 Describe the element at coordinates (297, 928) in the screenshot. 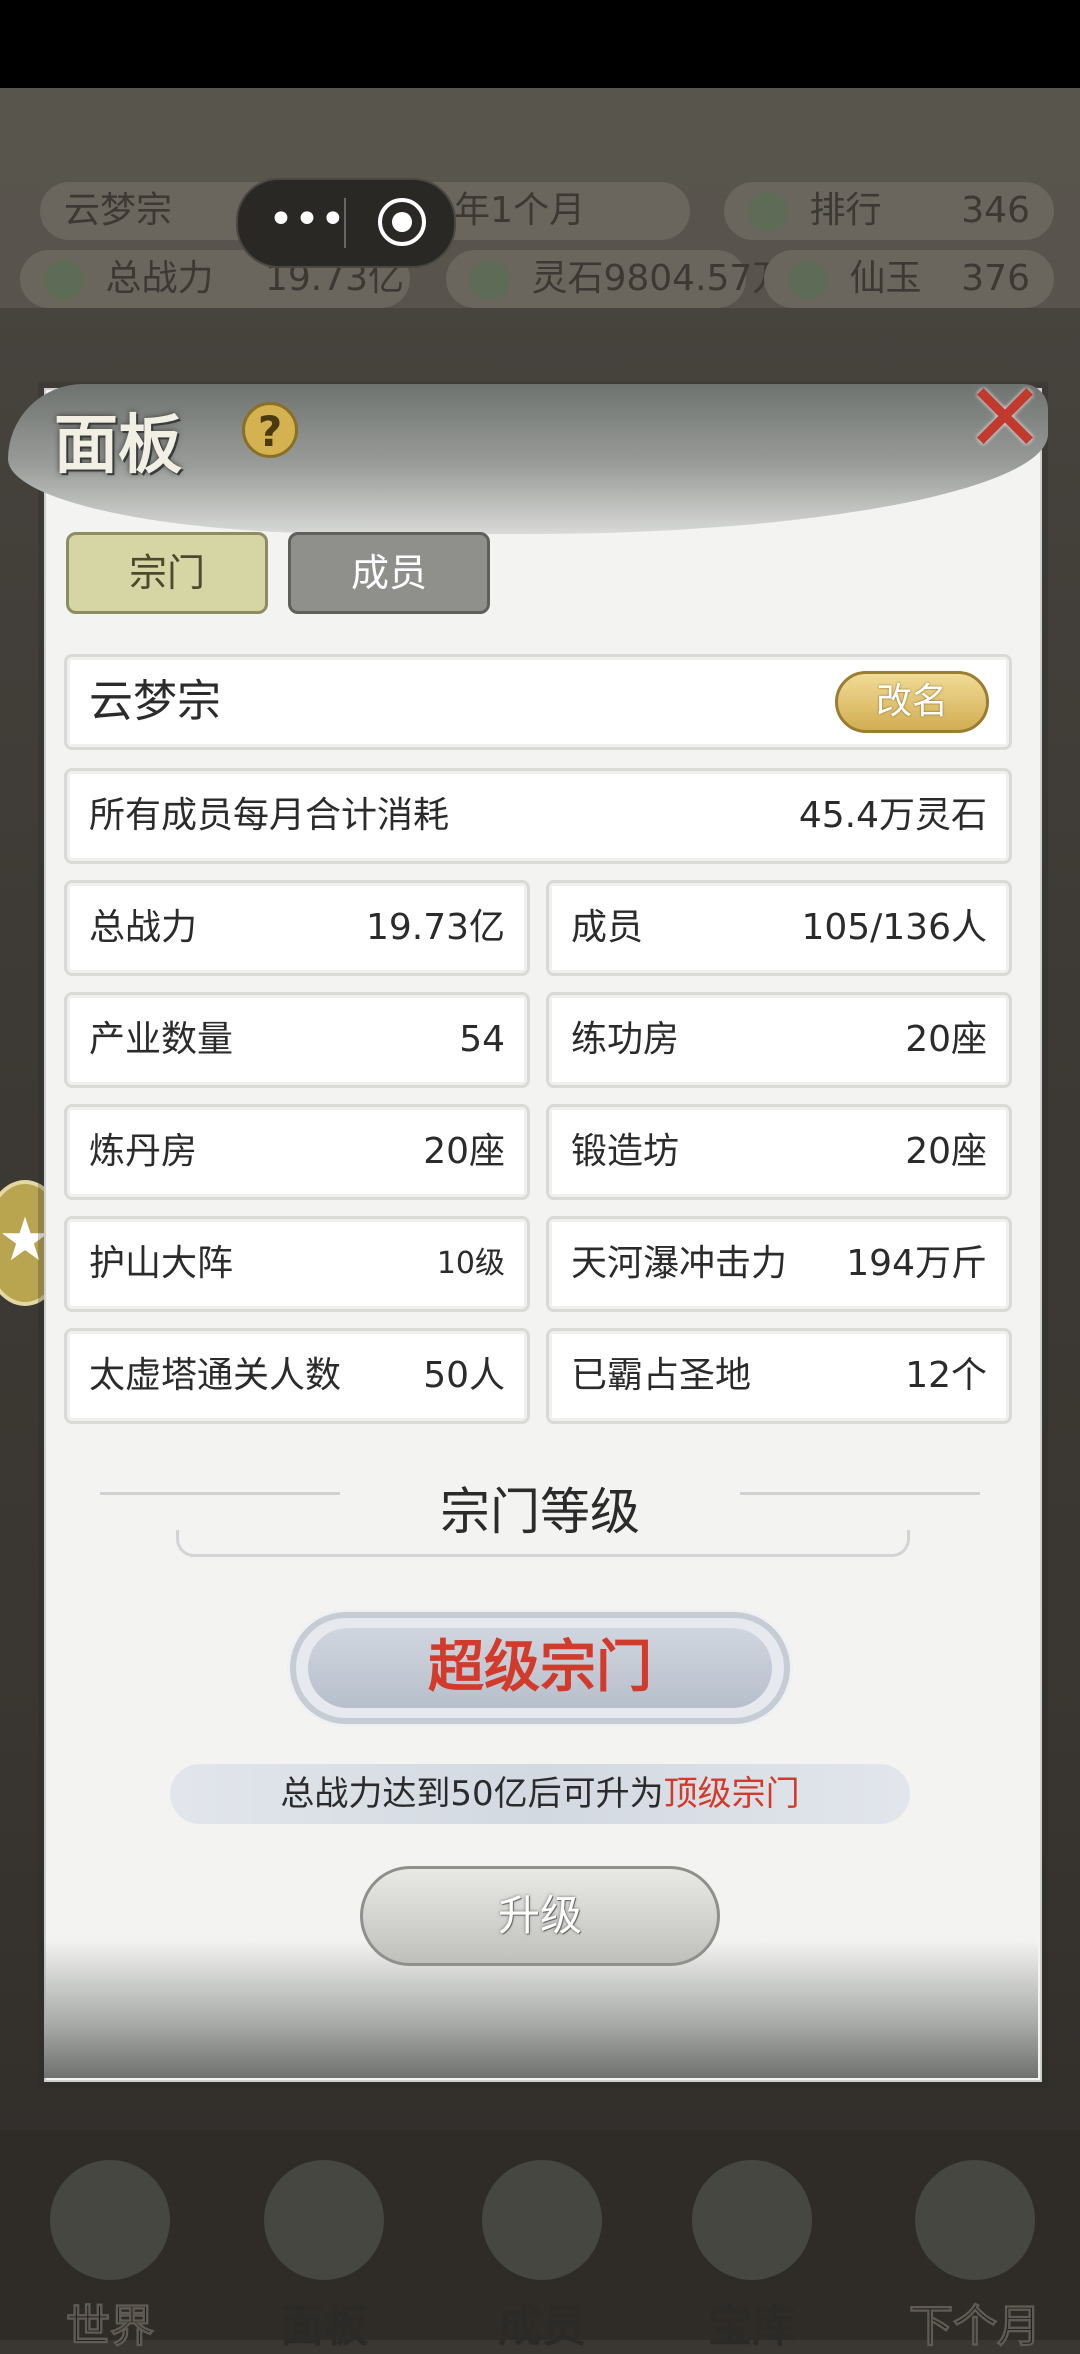

I see `stat-total-power: 总战力 19.73亿` at that location.